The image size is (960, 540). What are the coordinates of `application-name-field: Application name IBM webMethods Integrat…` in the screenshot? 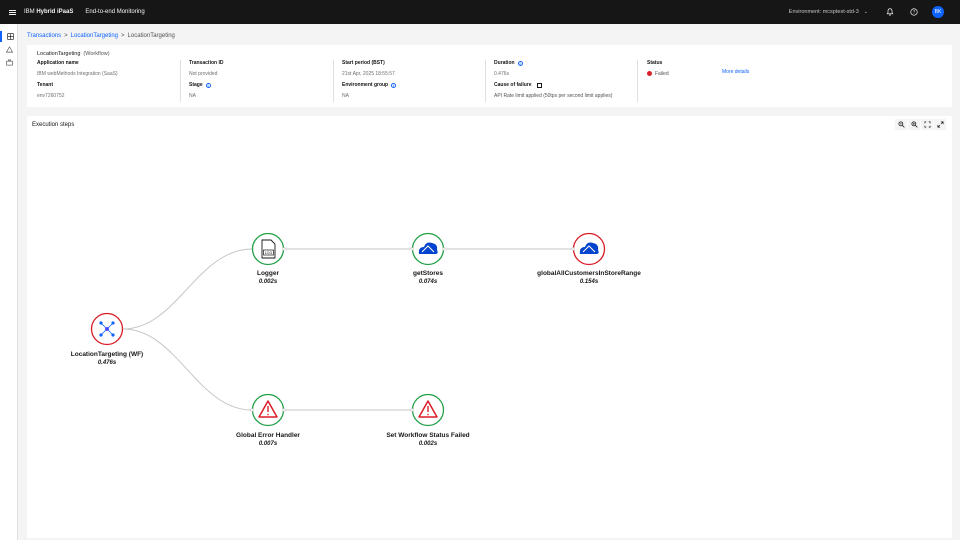 It's located at (77, 68).